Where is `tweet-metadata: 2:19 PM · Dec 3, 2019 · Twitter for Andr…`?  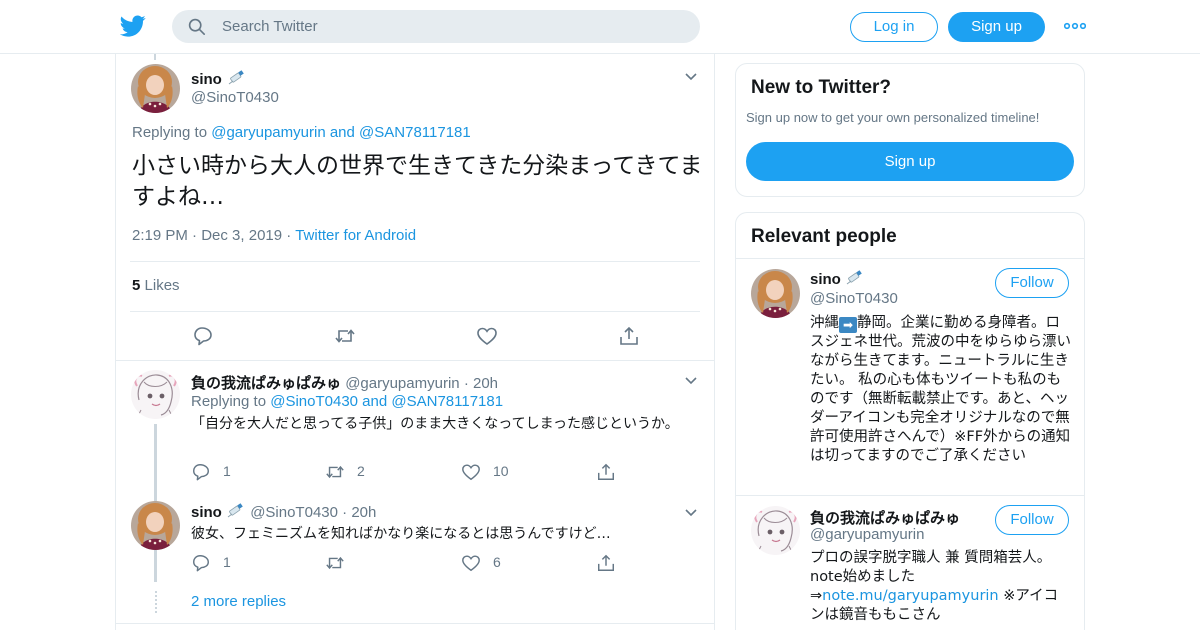 tweet-metadata: 2:19 PM · Dec 3, 2019 · Twitter for Andr… is located at coordinates (274, 235).